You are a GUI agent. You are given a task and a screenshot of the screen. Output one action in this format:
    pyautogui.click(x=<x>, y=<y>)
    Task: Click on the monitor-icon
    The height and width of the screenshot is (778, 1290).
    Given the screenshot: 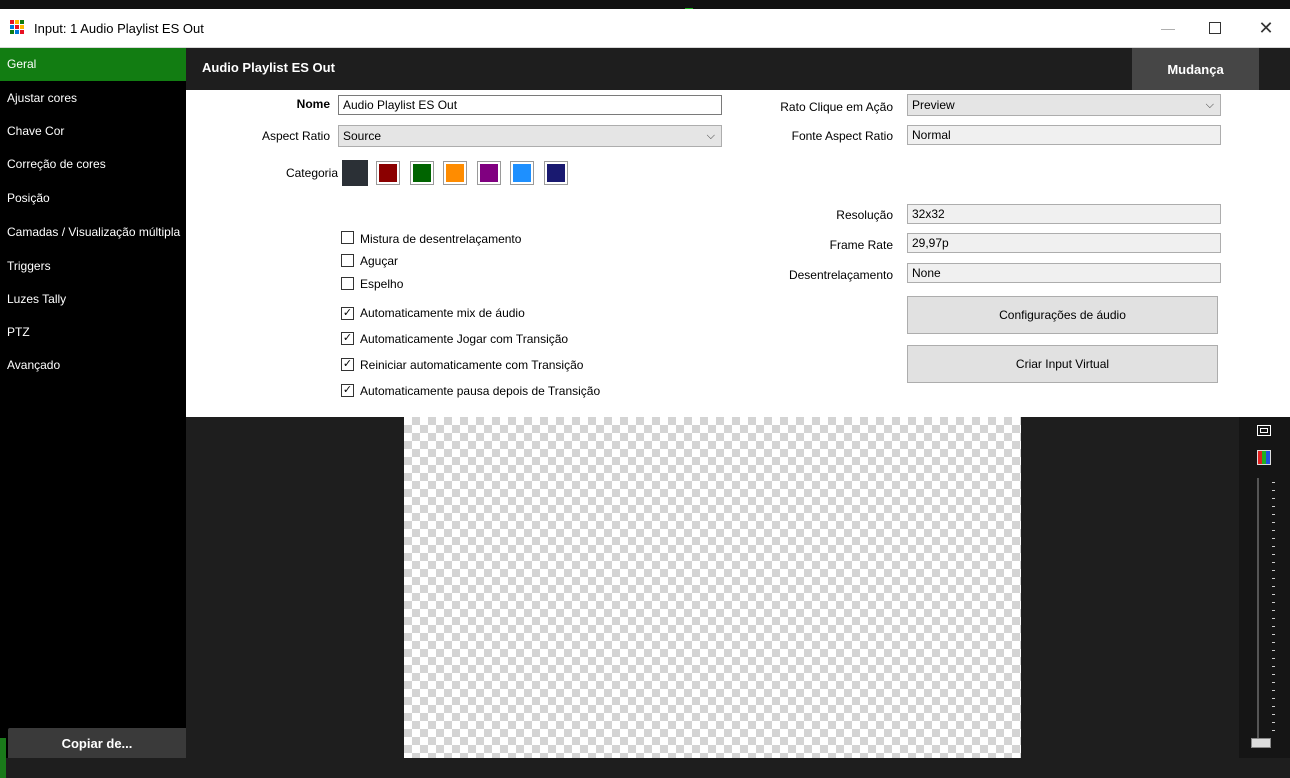 What is the action you would take?
    pyautogui.click(x=1264, y=430)
    